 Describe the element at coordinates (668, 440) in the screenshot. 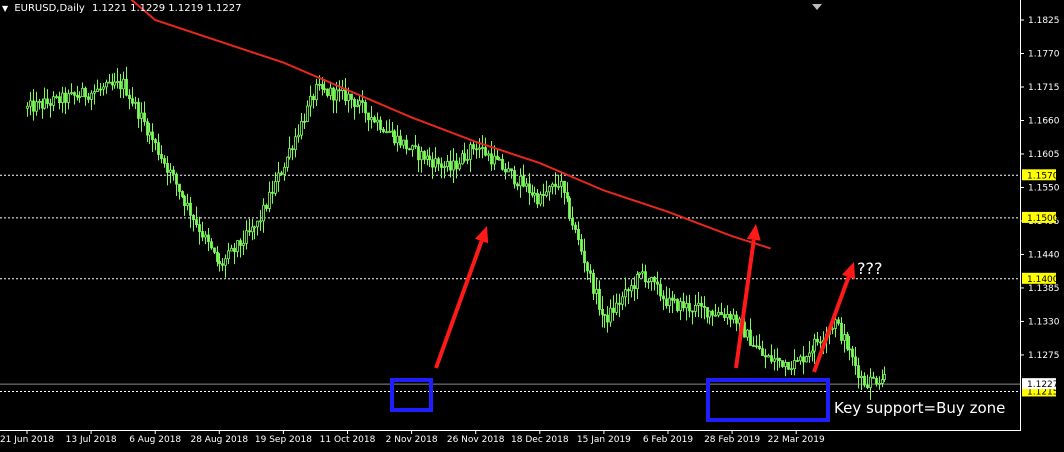

I see `x-tick-label: 6 Feb 2019` at that location.